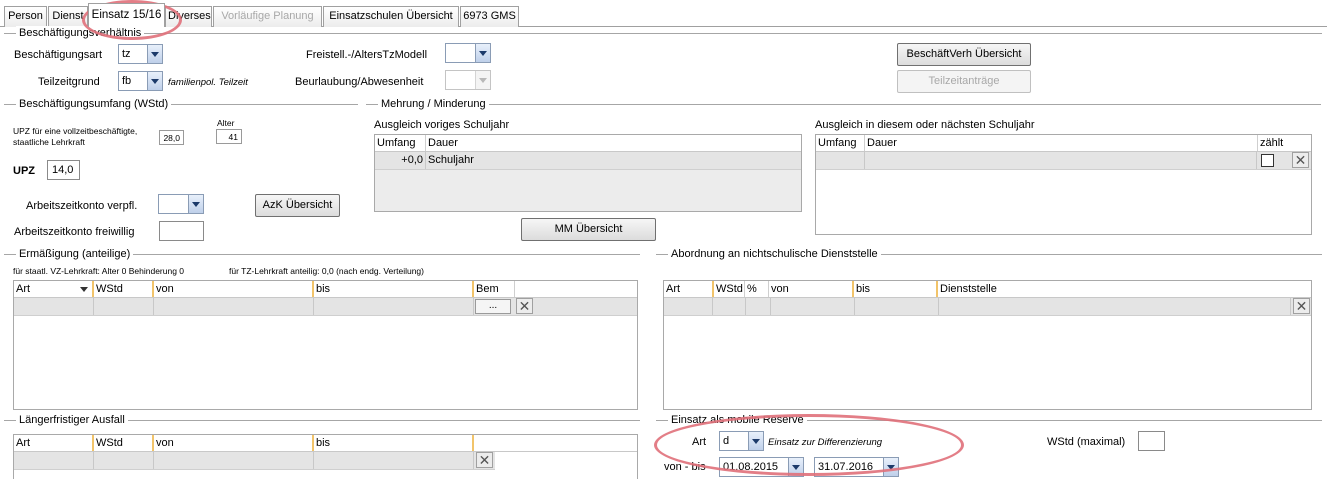 The height and width of the screenshot is (479, 1327). I want to click on reserve-art-label: Art, so click(699, 442).